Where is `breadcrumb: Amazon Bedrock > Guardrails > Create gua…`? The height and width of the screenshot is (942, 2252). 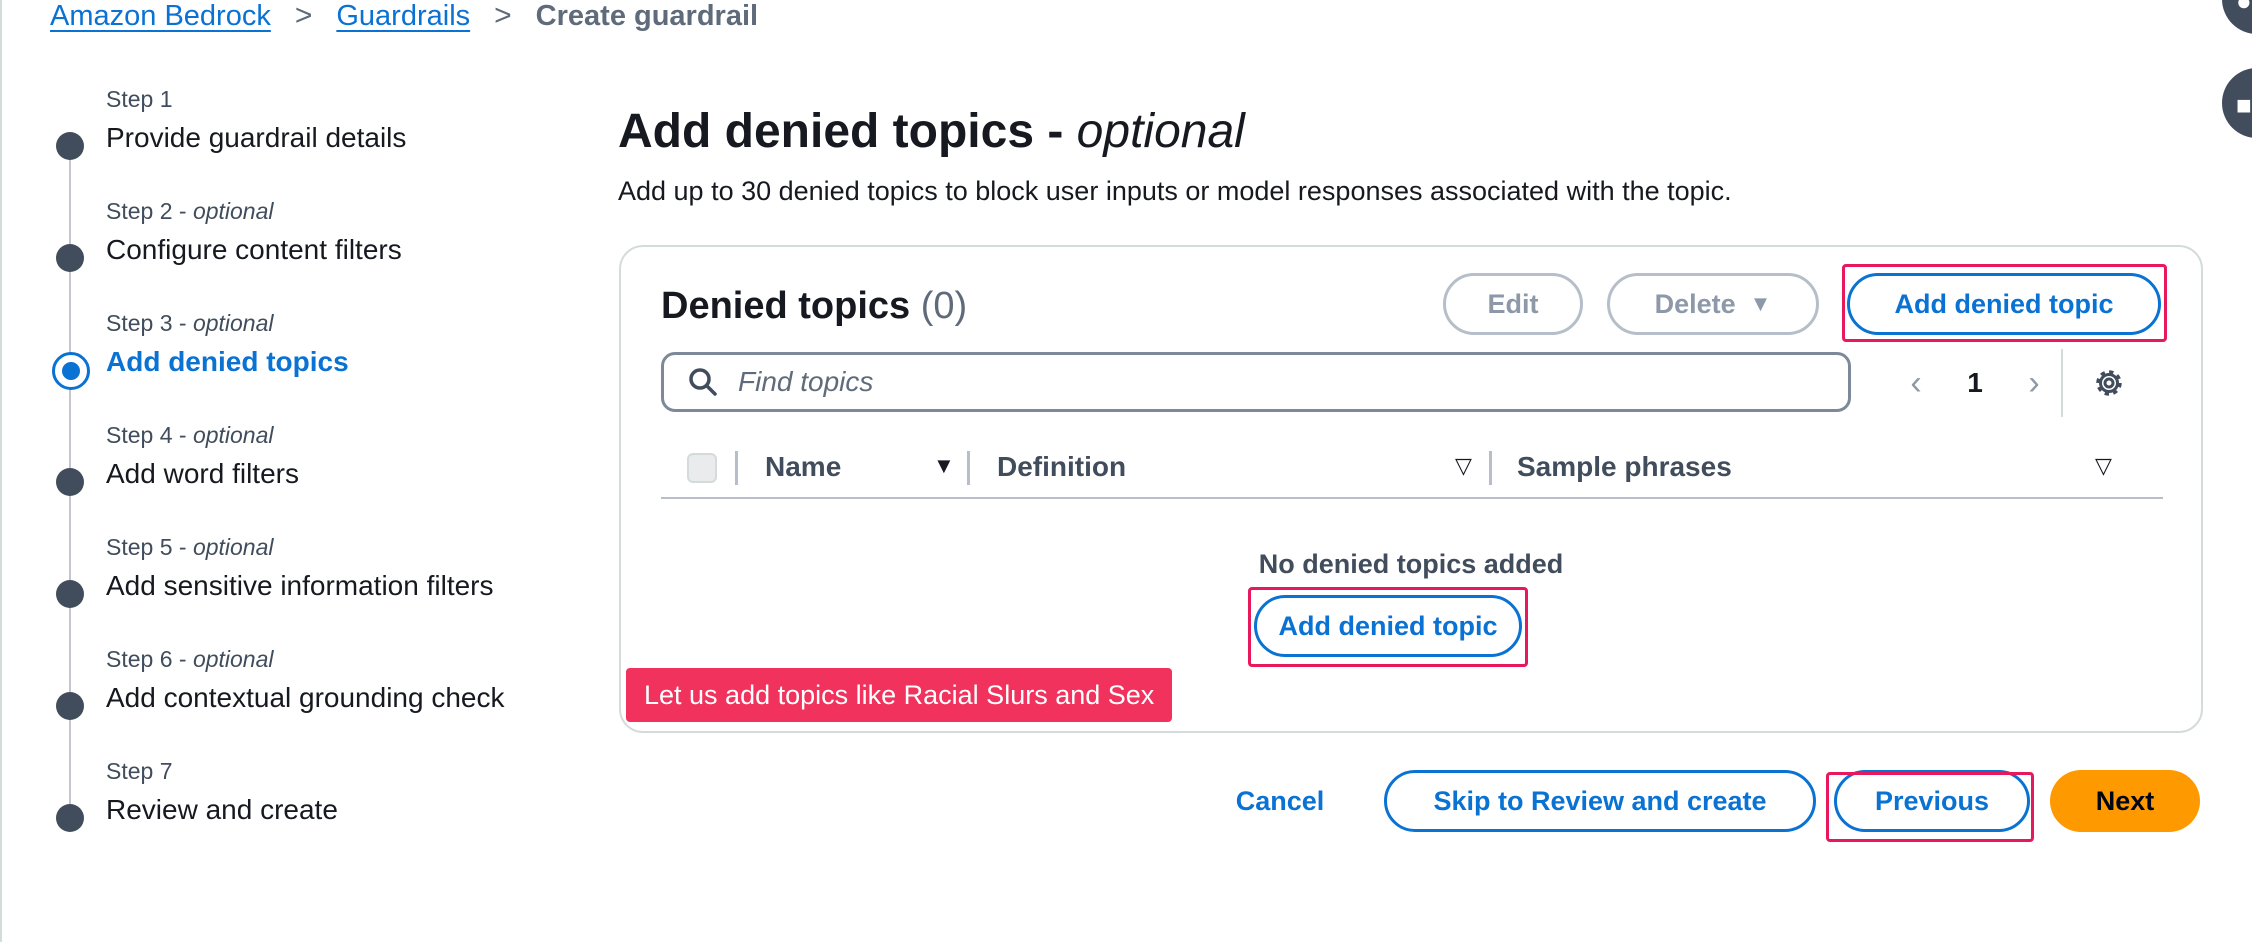
breadcrumb: Amazon Bedrock > Guardrails > Create gua… is located at coordinates (404, 16).